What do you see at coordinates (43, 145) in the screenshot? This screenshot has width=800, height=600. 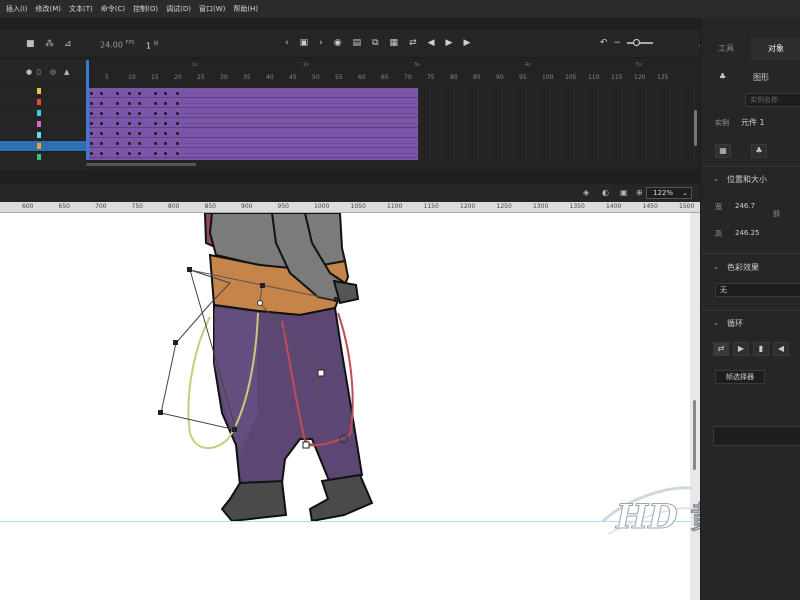 I see `layer-row-selected` at bounding box center [43, 145].